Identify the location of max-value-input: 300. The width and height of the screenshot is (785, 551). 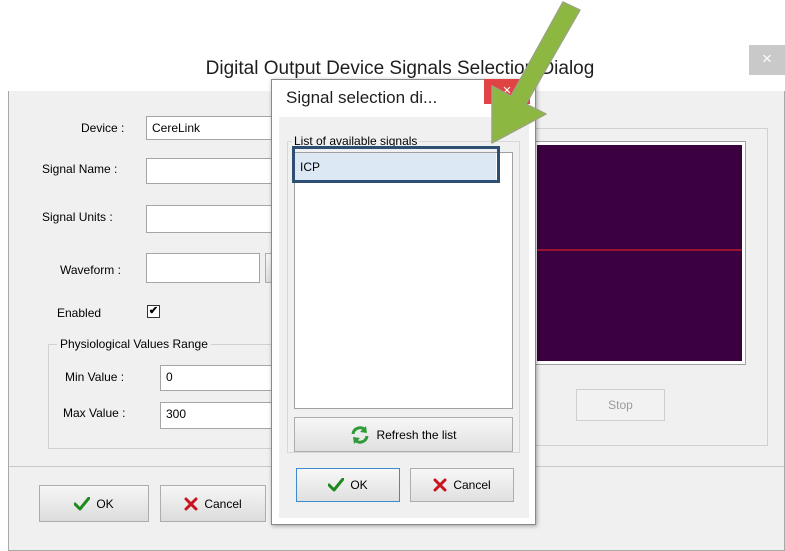
(218, 415).